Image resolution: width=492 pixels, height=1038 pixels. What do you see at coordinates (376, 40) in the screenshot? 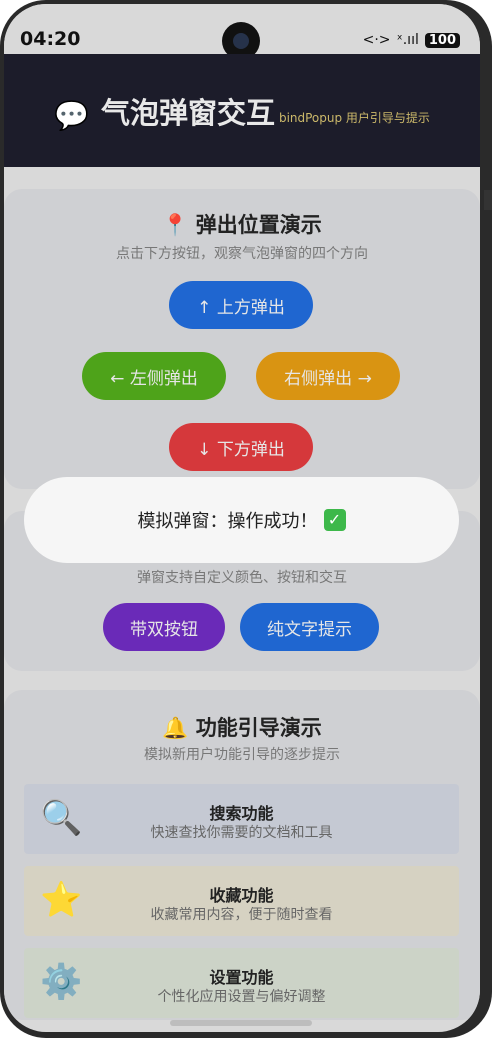
I see `network-icon: <·>` at bounding box center [376, 40].